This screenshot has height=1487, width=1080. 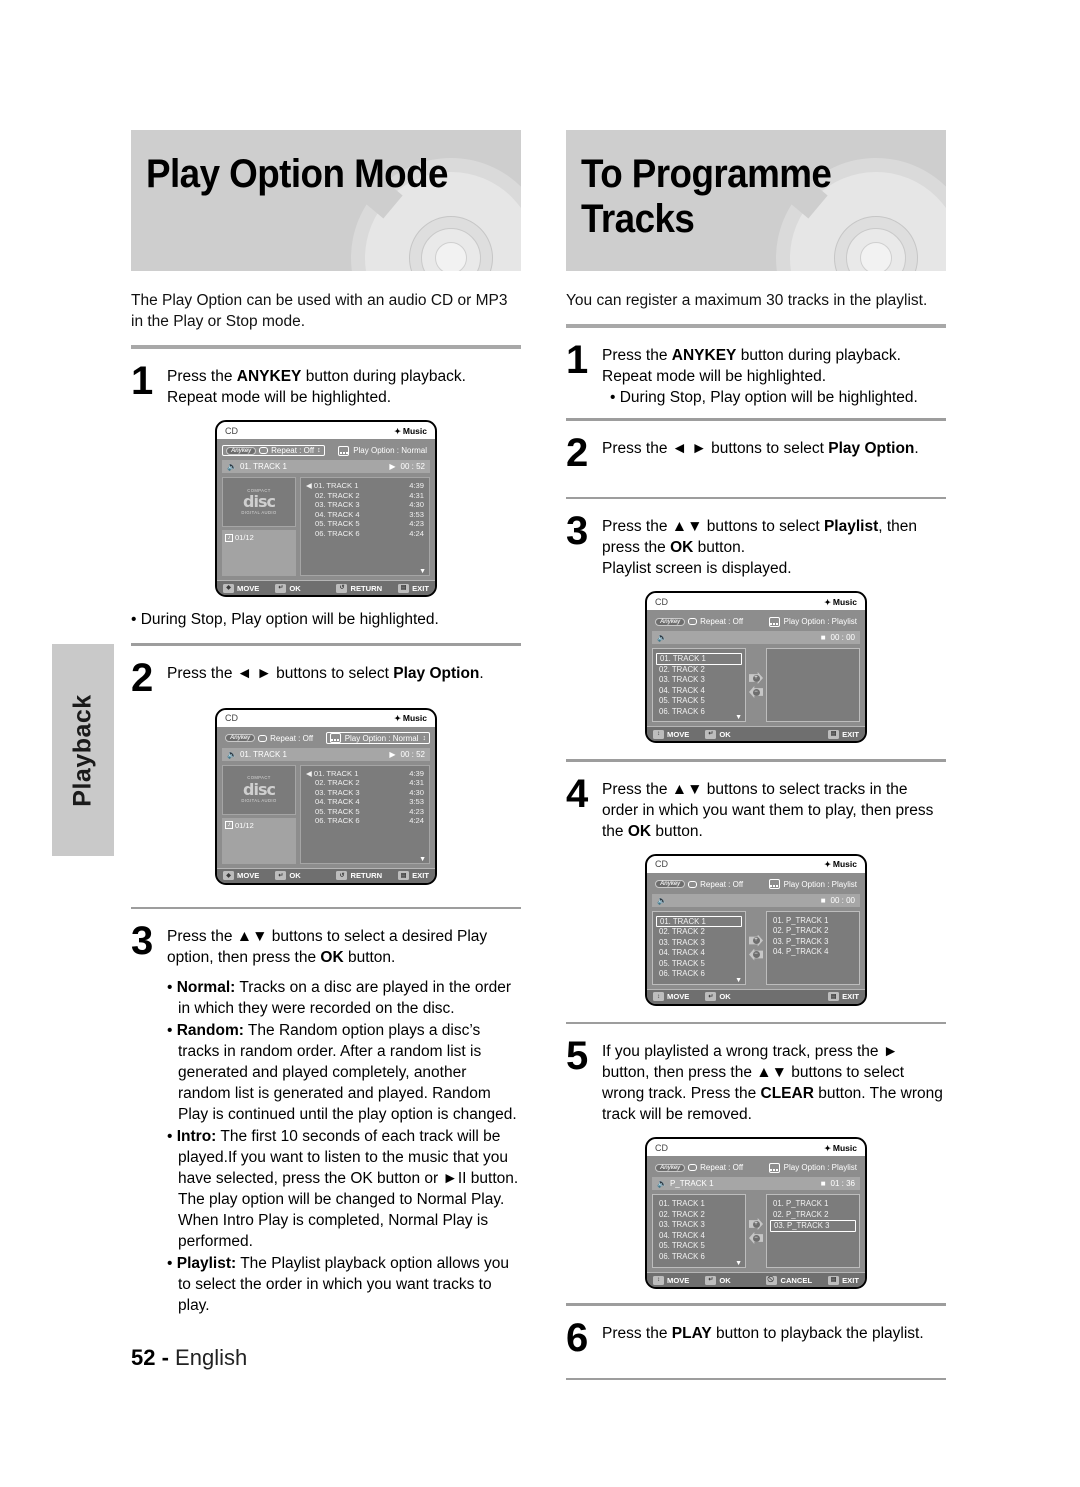 I want to click on track-time: 4:23, so click(x=416, y=811).